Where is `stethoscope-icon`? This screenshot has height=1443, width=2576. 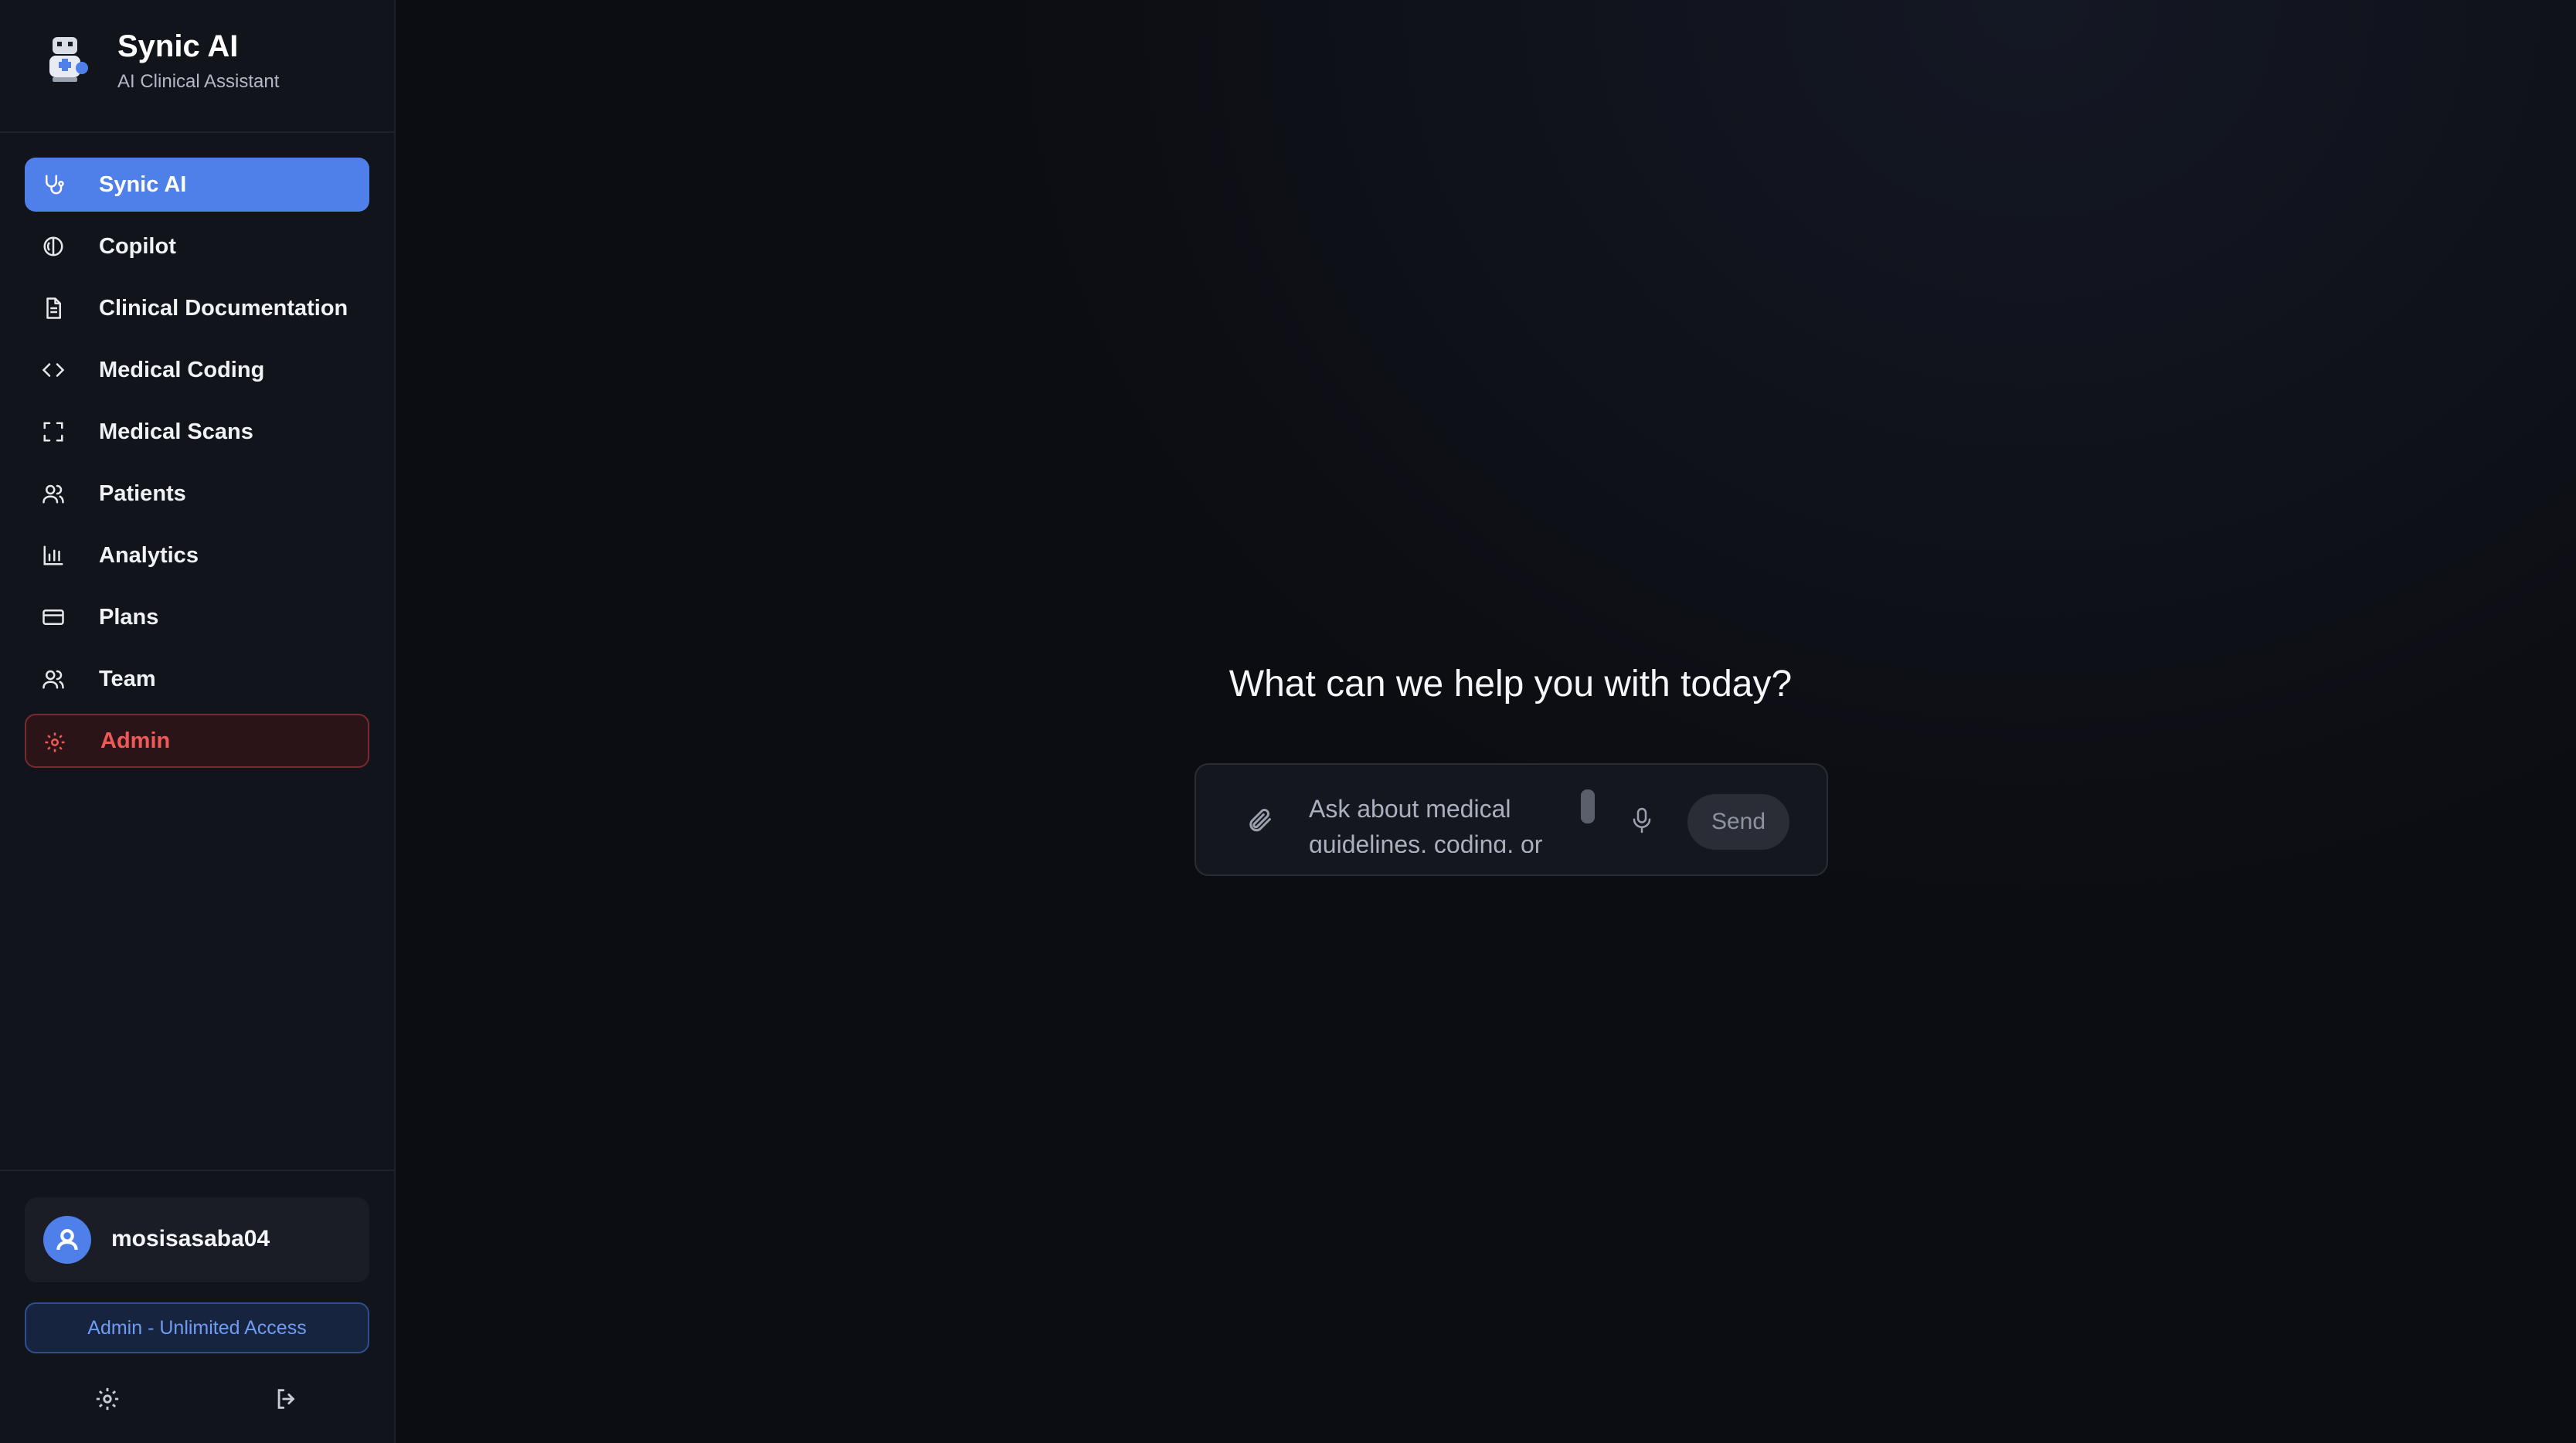
stethoscope-icon is located at coordinates (55, 185).